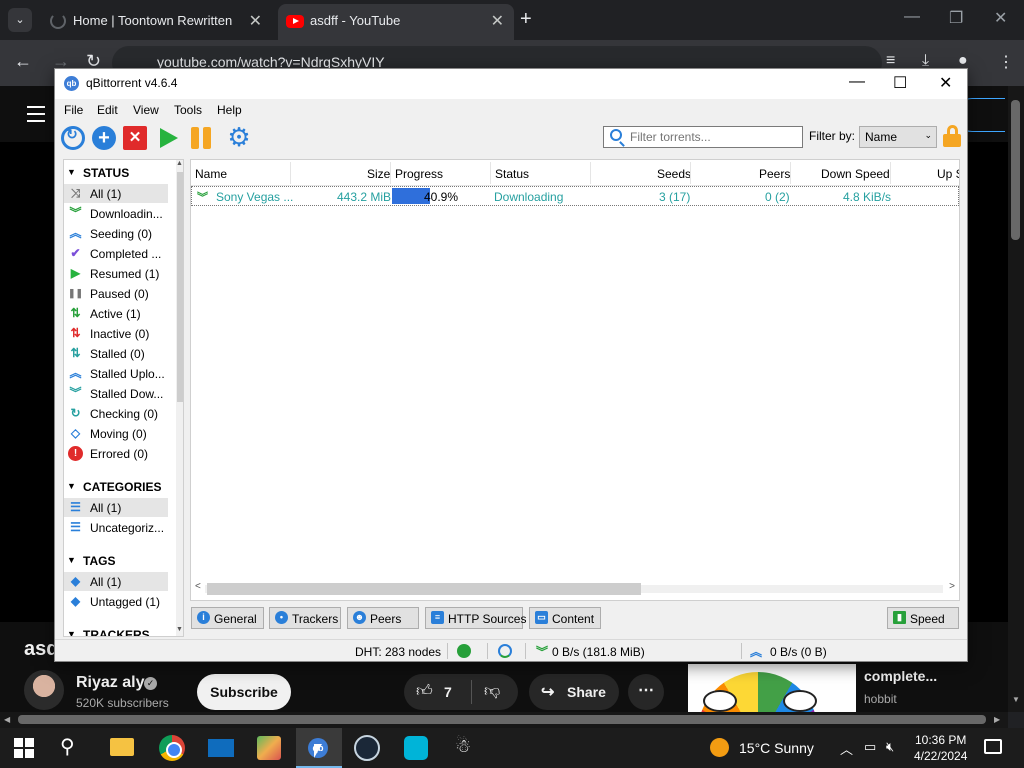  Describe the element at coordinates (475, 618) in the screenshot. I see `tab-http-sources: ≡ HTTP Sources` at that location.